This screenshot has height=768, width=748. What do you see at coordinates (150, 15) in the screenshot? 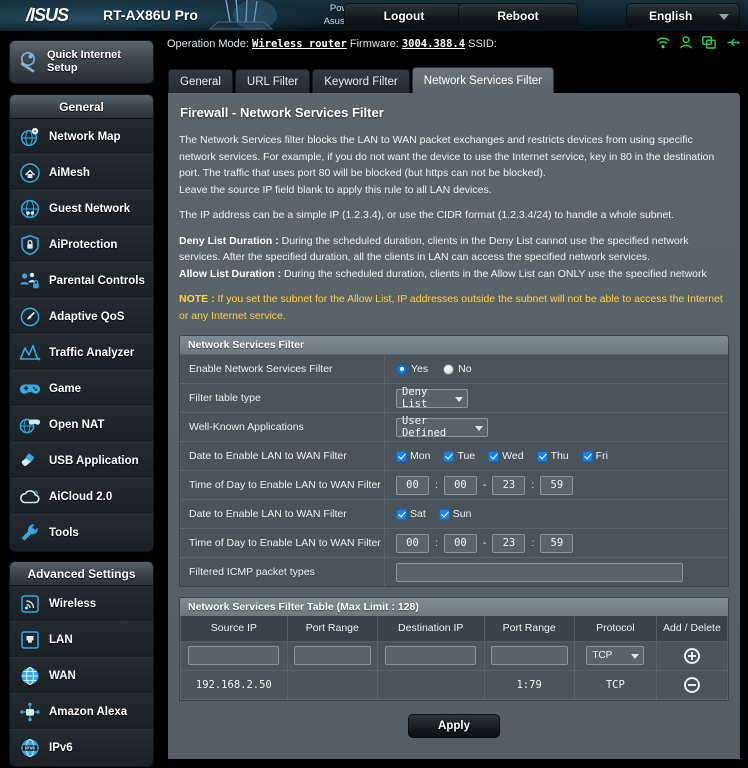
I see `router-model-name: RT-AX86U Pro` at bounding box center [150, 15].